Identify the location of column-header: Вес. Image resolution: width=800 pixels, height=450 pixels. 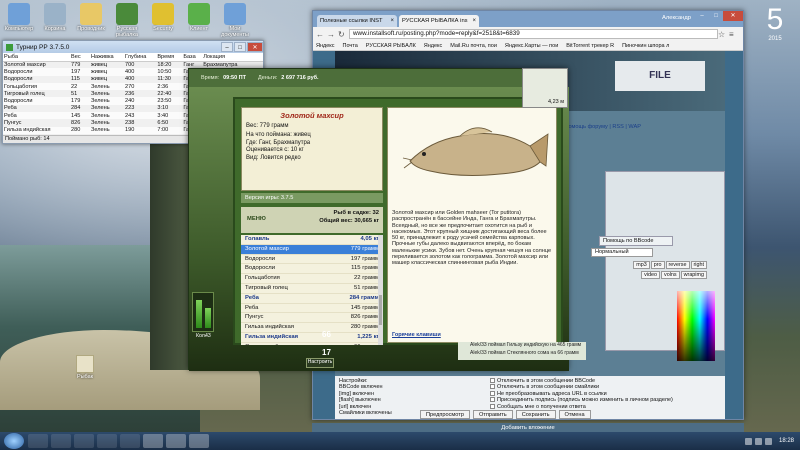
(79, 57).